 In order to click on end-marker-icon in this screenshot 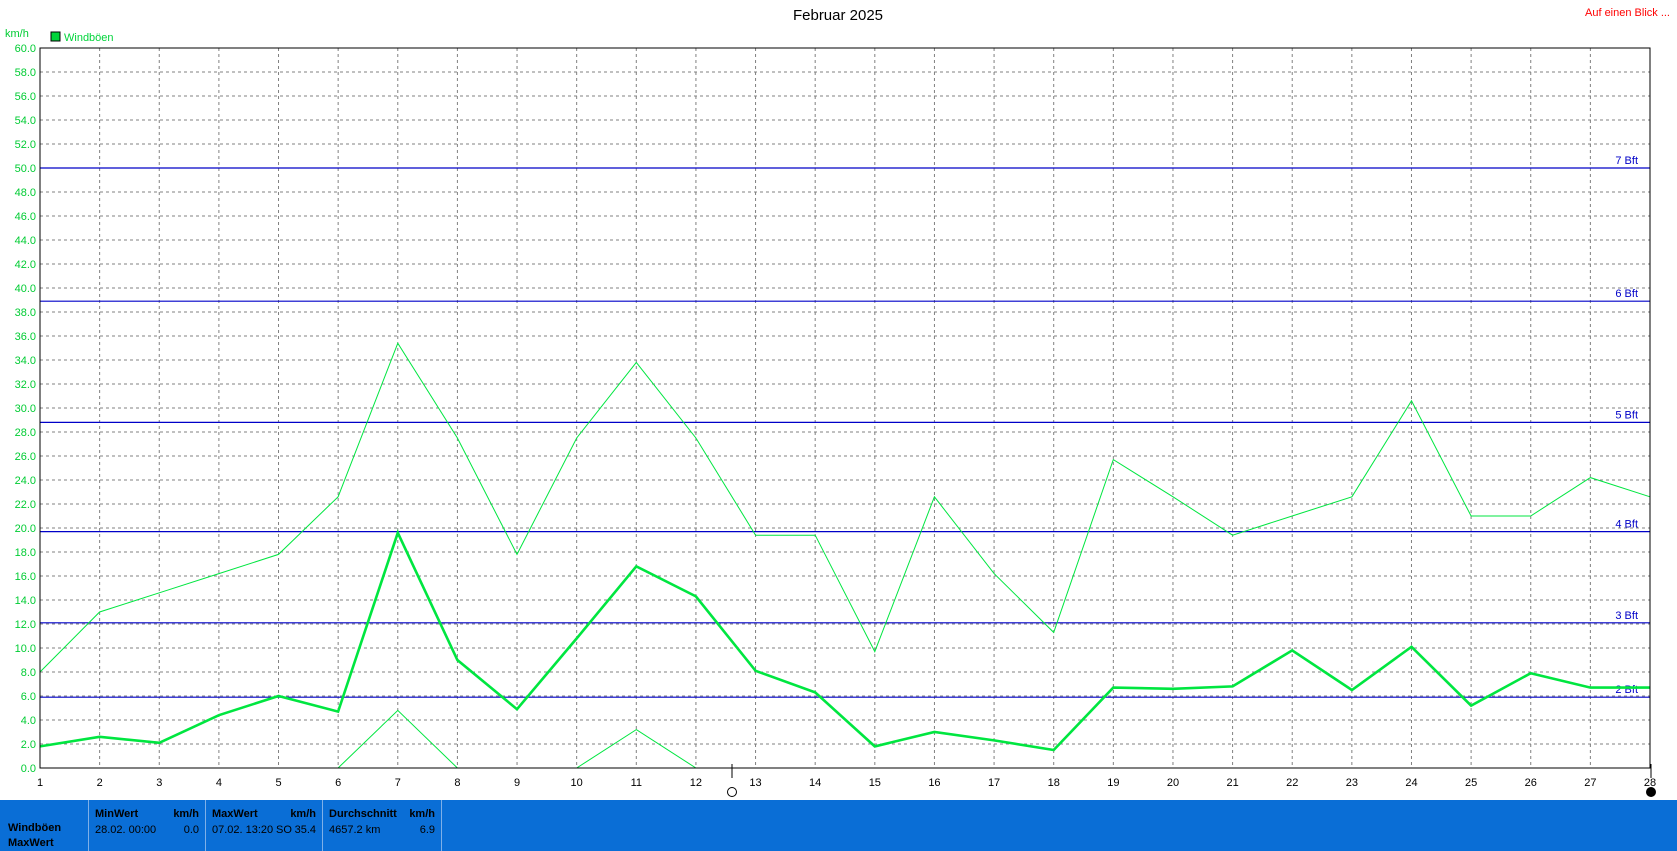, I will do `click(1651, 792)`.